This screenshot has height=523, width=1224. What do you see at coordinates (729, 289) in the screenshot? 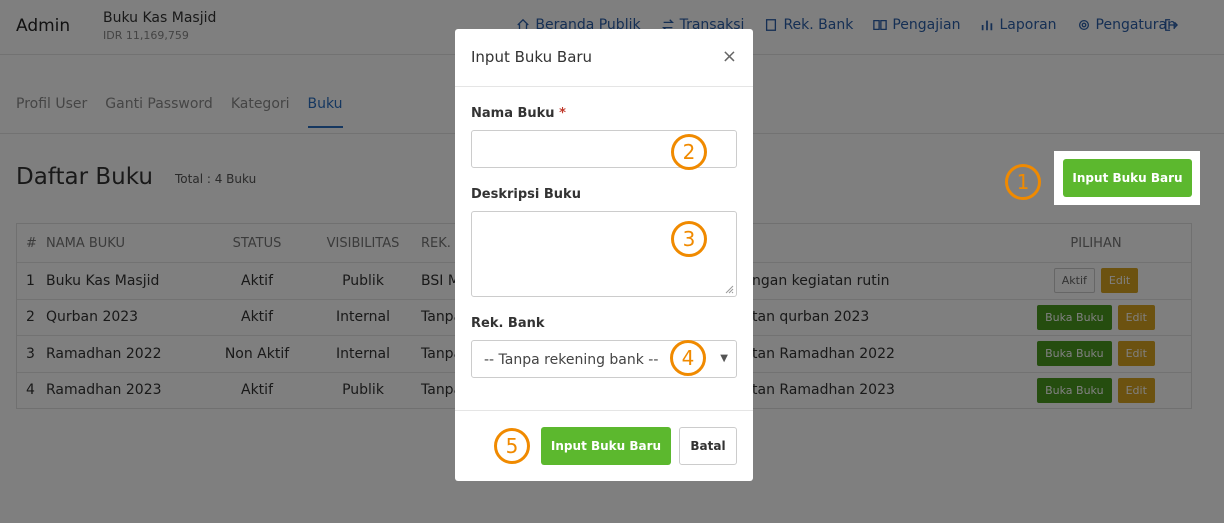
I see `resize-handle-icon` at bounding box center [729, 289].